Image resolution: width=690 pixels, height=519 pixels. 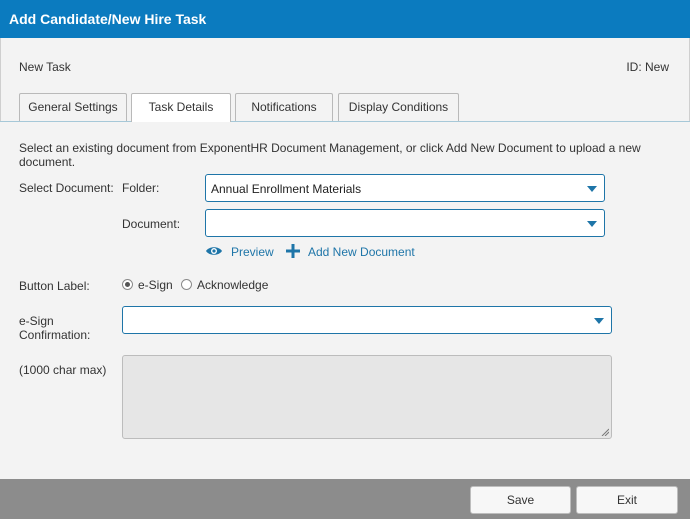 I want to click on exit-button: Exit, so click(x=627, y=500).